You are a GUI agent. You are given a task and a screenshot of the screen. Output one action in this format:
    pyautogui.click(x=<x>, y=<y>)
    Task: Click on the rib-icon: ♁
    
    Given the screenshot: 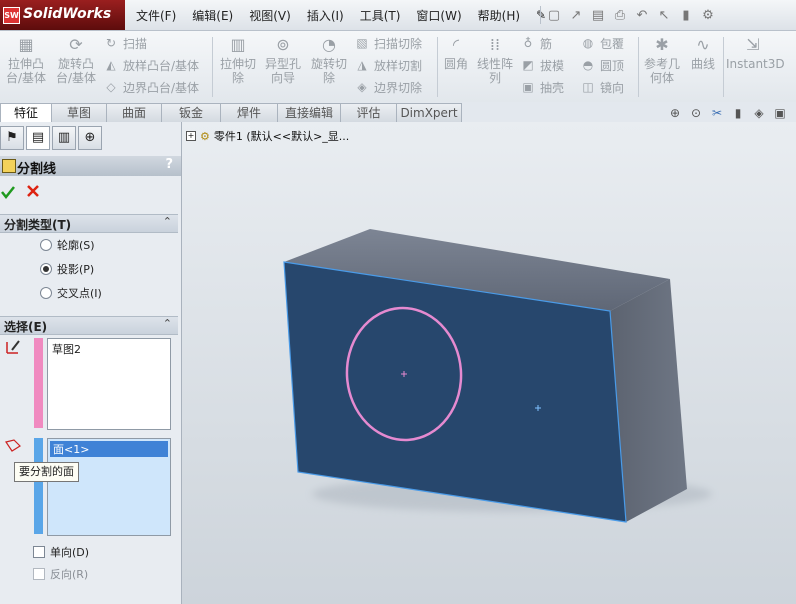 What is the action you would take?
    pyautogui.click(x=528, y=43)
    